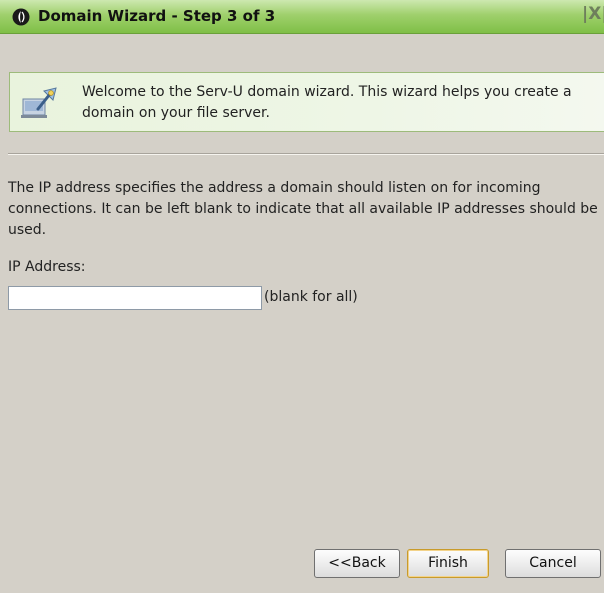 The width and height of the screenshot is (604, 593). I want to click on wizard-icon, so click(39, 102).